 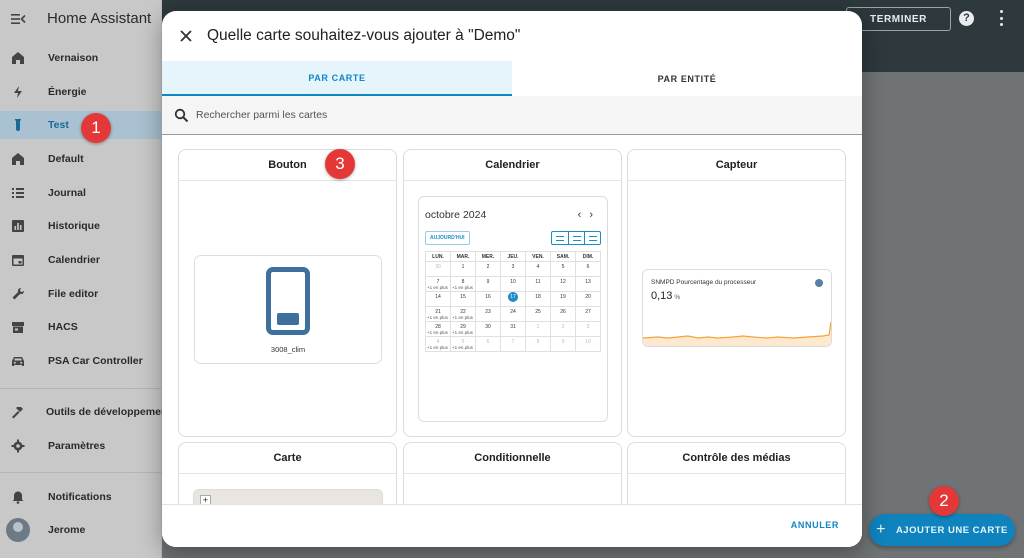 What do you see at coordinates (951, 530) in the screenshot?
I see `add-card-label: AJOUTER UNE CARTE` at bounding box center [951, 530].